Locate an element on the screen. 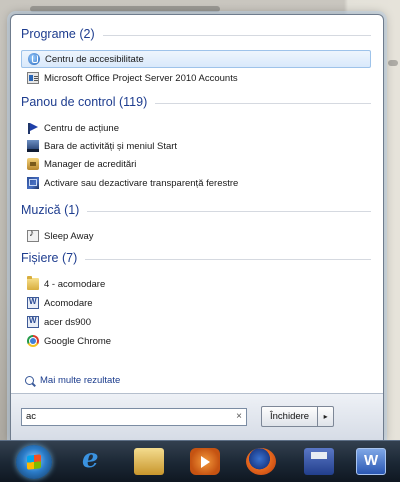 Image resolution: width=400 pixels, height=482 pixels. result-item-action-center: Centru de acțiune is located at coordinates (196, 128).